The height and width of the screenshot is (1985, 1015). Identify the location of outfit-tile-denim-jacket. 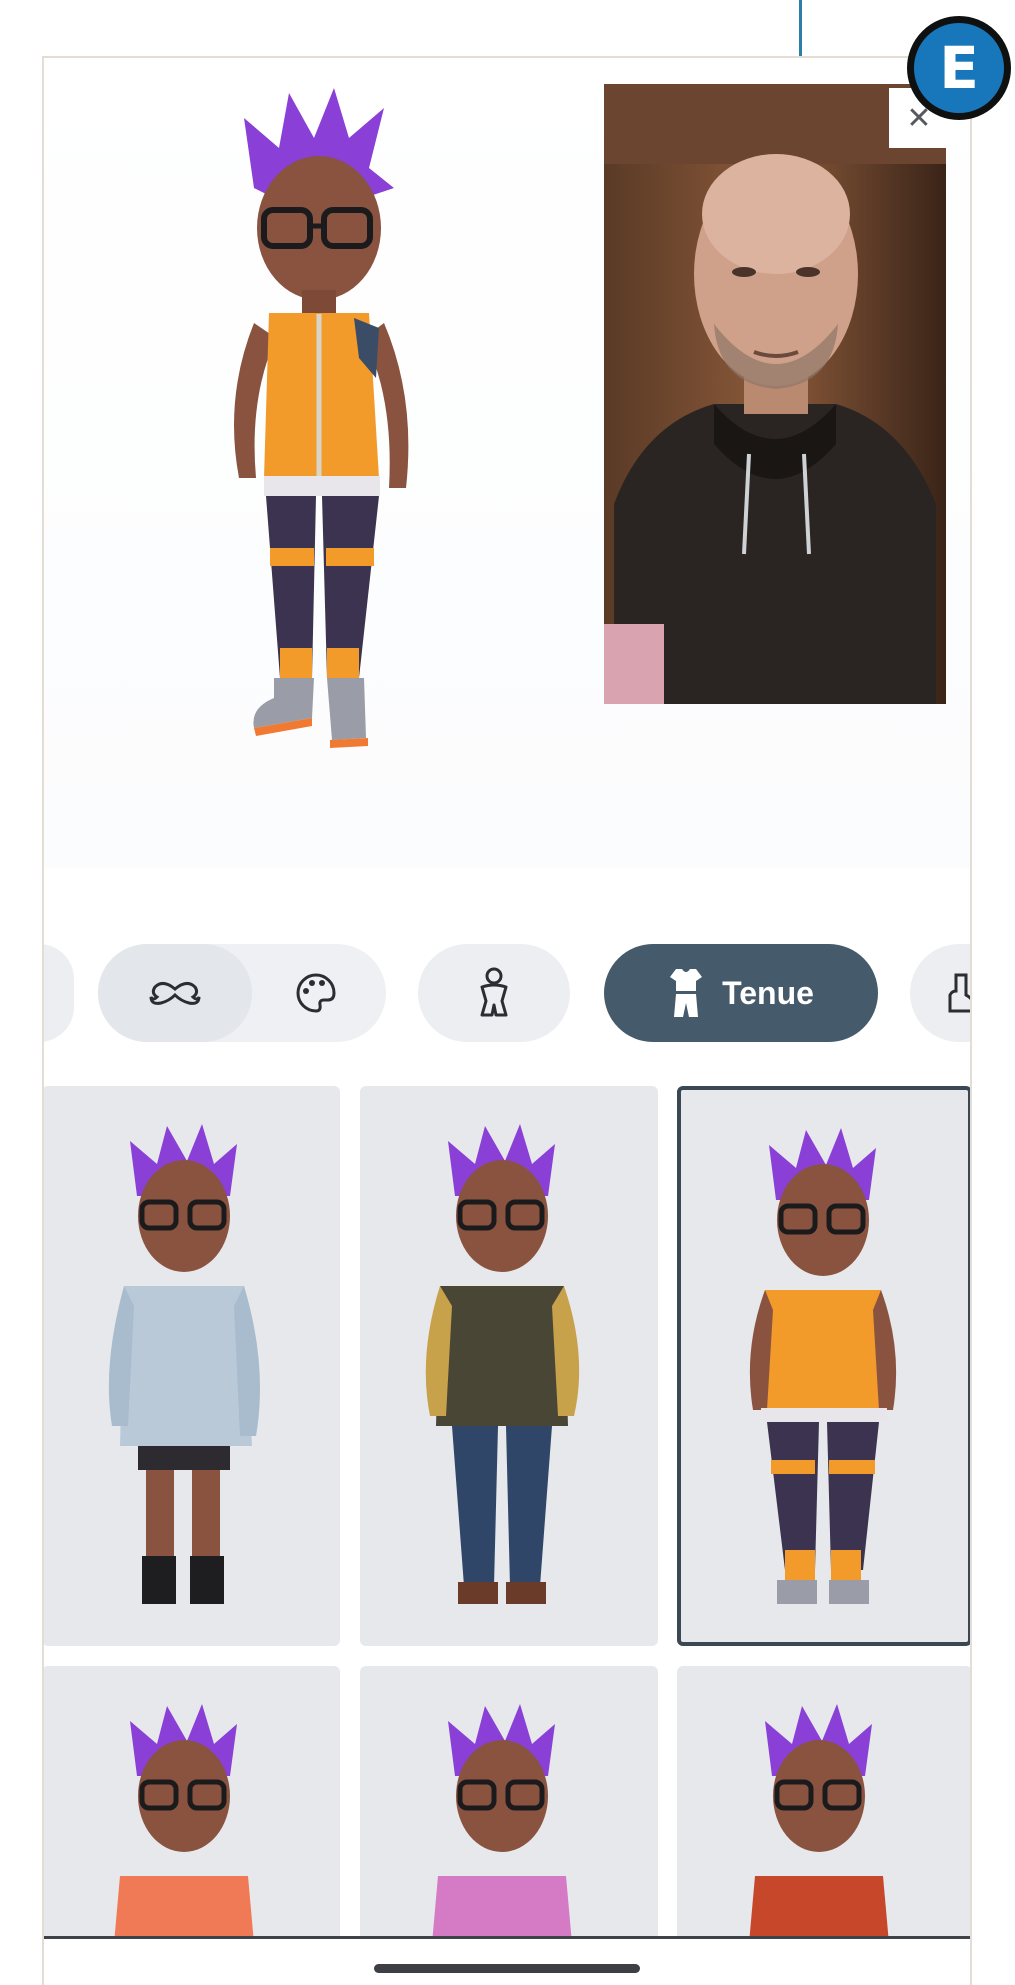
(192, 1366).